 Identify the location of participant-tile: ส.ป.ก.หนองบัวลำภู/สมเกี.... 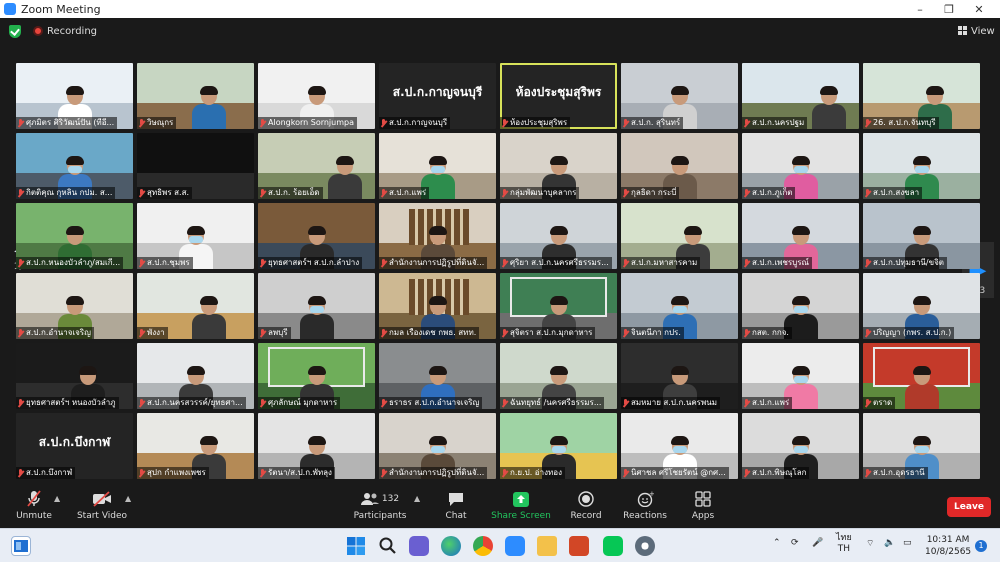
(74, 236).